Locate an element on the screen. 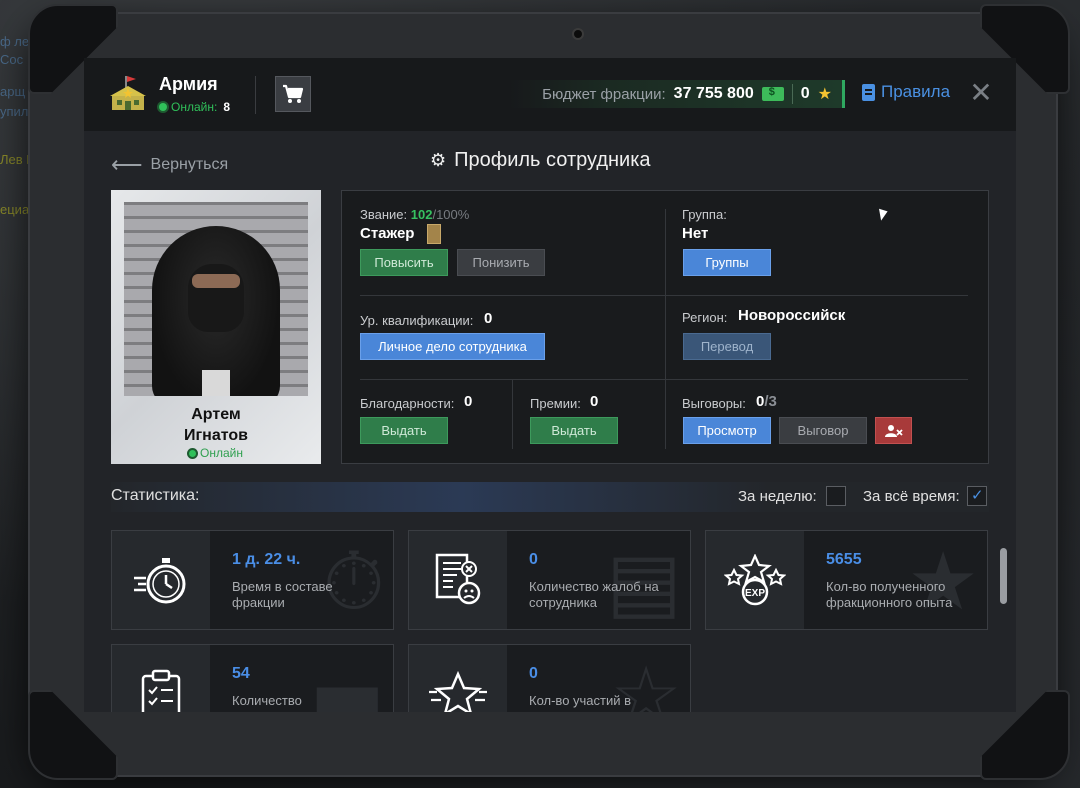 The height and width of the screenshot is (788, 1080). stat-card-time: ⏱ 1 д. 22 ч. Время в составе фракции is located at coordinates (252, 580).